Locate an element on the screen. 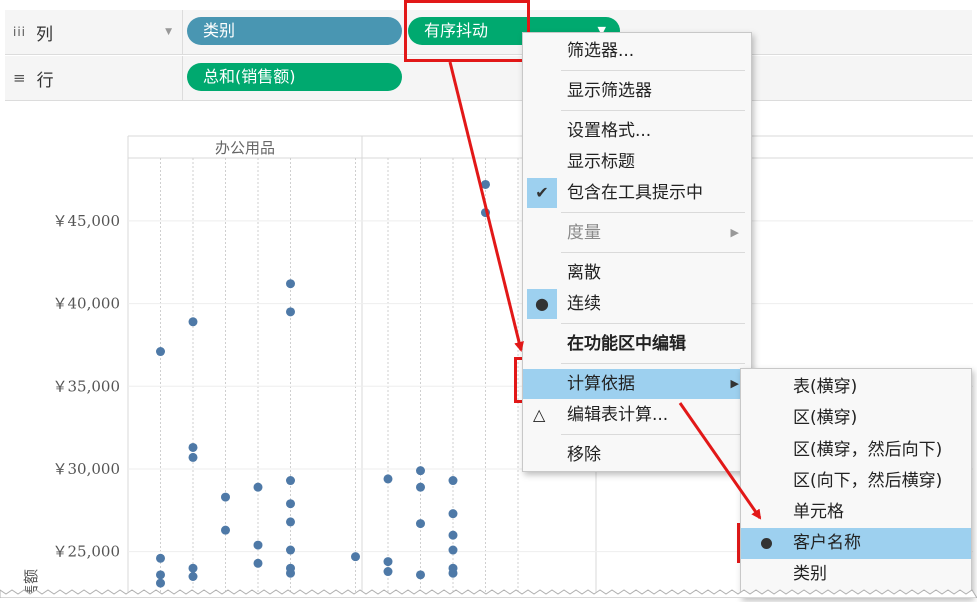  submenu-item-cell: 单元格 is located at coordinates (856, 512).